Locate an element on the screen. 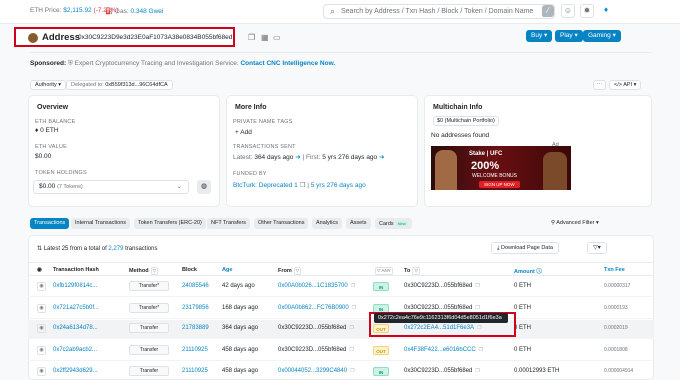 The image size is (680, 380). tab-assets: Assets is located at coordinates (358, 223).